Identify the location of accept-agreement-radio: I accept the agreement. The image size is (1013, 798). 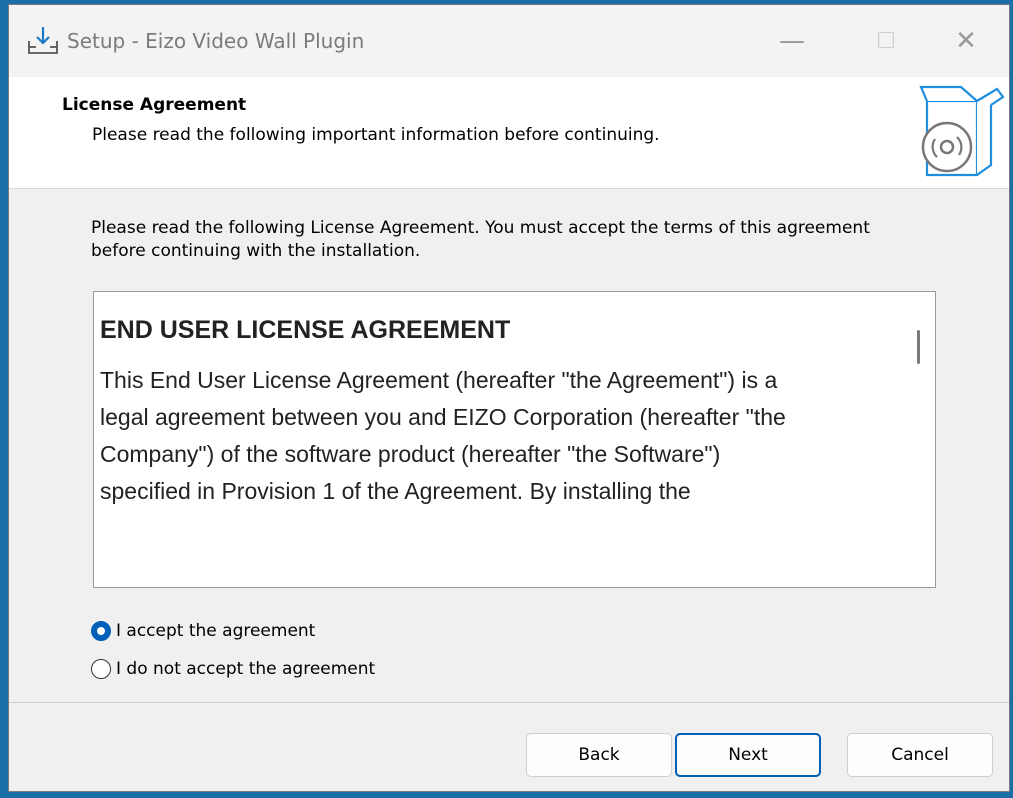
(203, 631).